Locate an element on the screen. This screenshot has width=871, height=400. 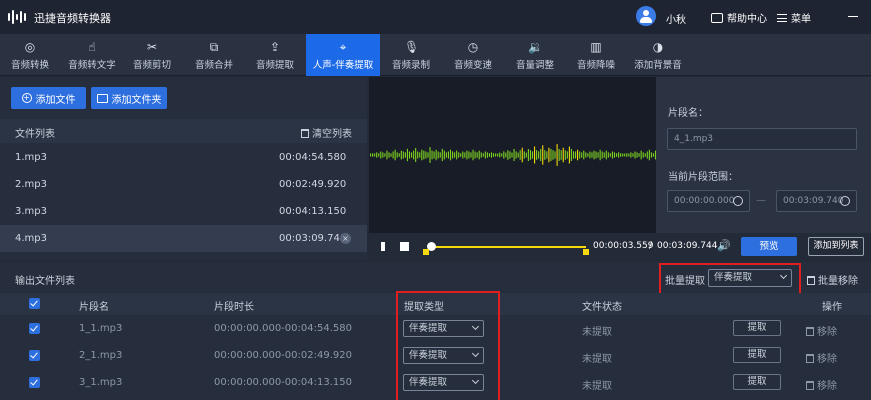
output-list-title: 输出文件列表 is located at coordinates (45, 281).